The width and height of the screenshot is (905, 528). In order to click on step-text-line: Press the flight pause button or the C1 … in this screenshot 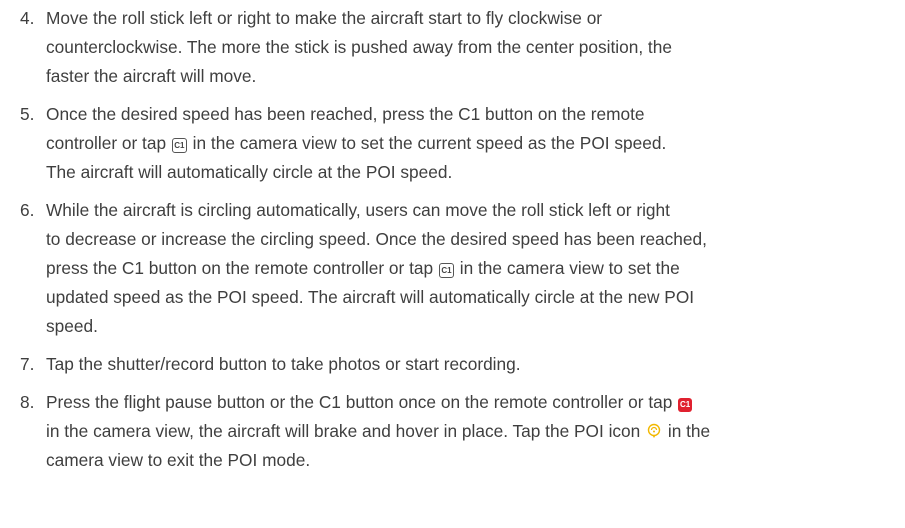, I will do `click(473, 402)`.